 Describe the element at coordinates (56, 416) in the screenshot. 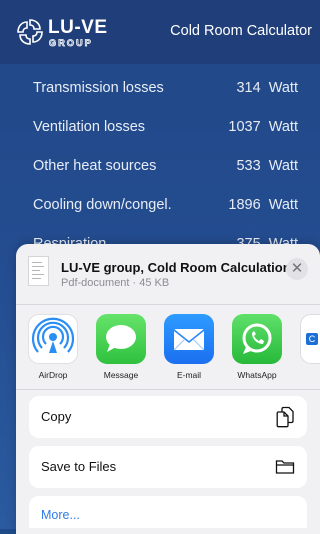

I see `action-label: Copy` at that location.